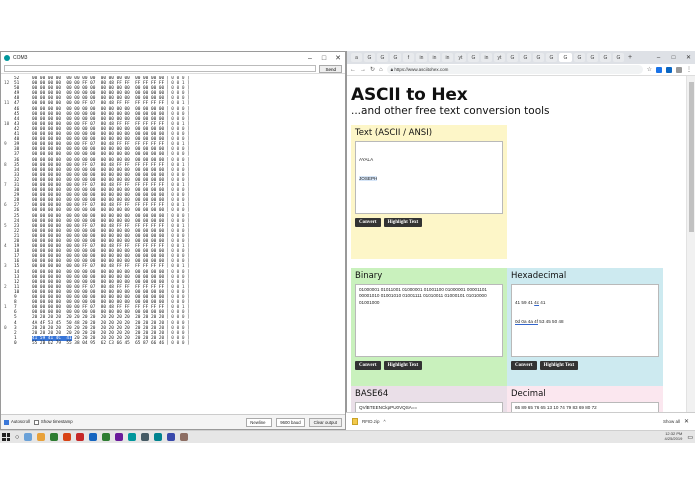  What do you see at coordinates (325, 422) in the screenshot?
I see `clear-output-button: Clear output` at bounding box center [325, 422].